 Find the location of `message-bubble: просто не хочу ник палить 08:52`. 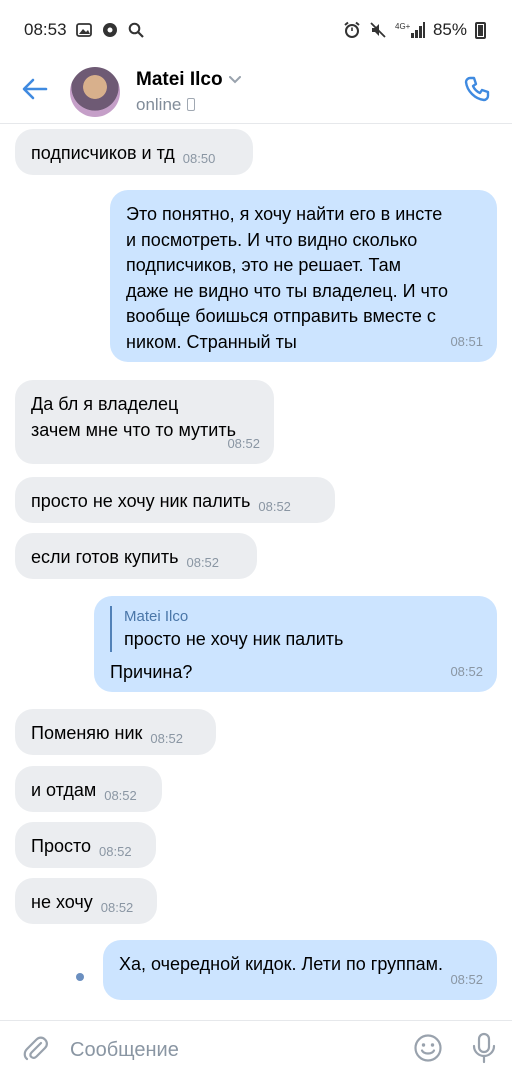

message-bubble: просто не хочу ник палить 08:52 is located at coordinates (175, 500).